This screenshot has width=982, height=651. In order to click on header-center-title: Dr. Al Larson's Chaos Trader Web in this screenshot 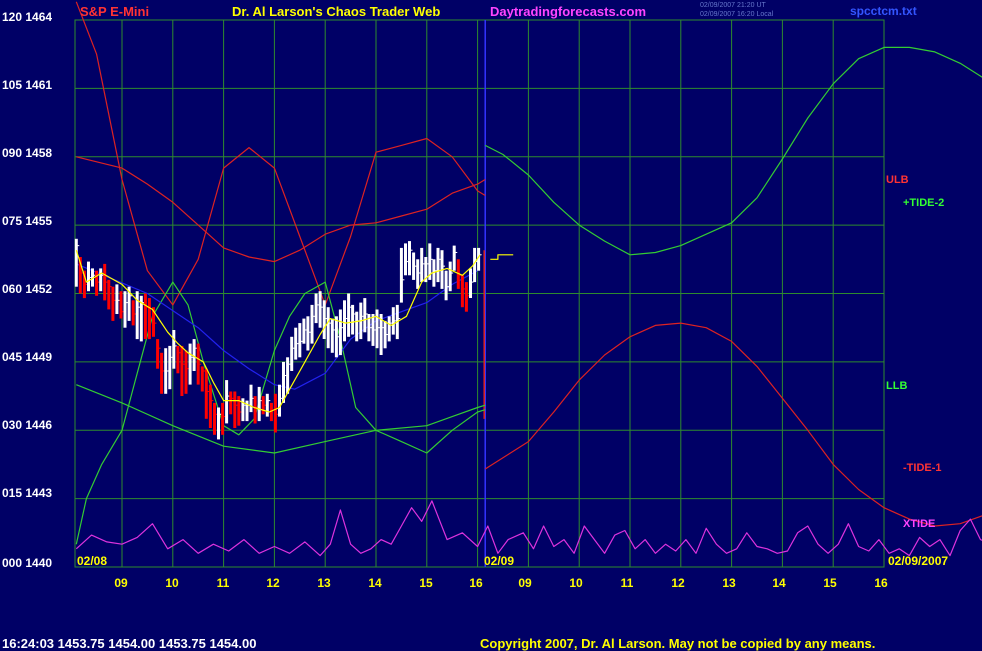, I will do `click(336, 11)`.